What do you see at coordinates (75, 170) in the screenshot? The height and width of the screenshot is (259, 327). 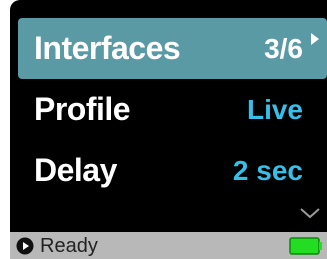 I see `menu-item-label: Delay` at bounding box center [75, 170].